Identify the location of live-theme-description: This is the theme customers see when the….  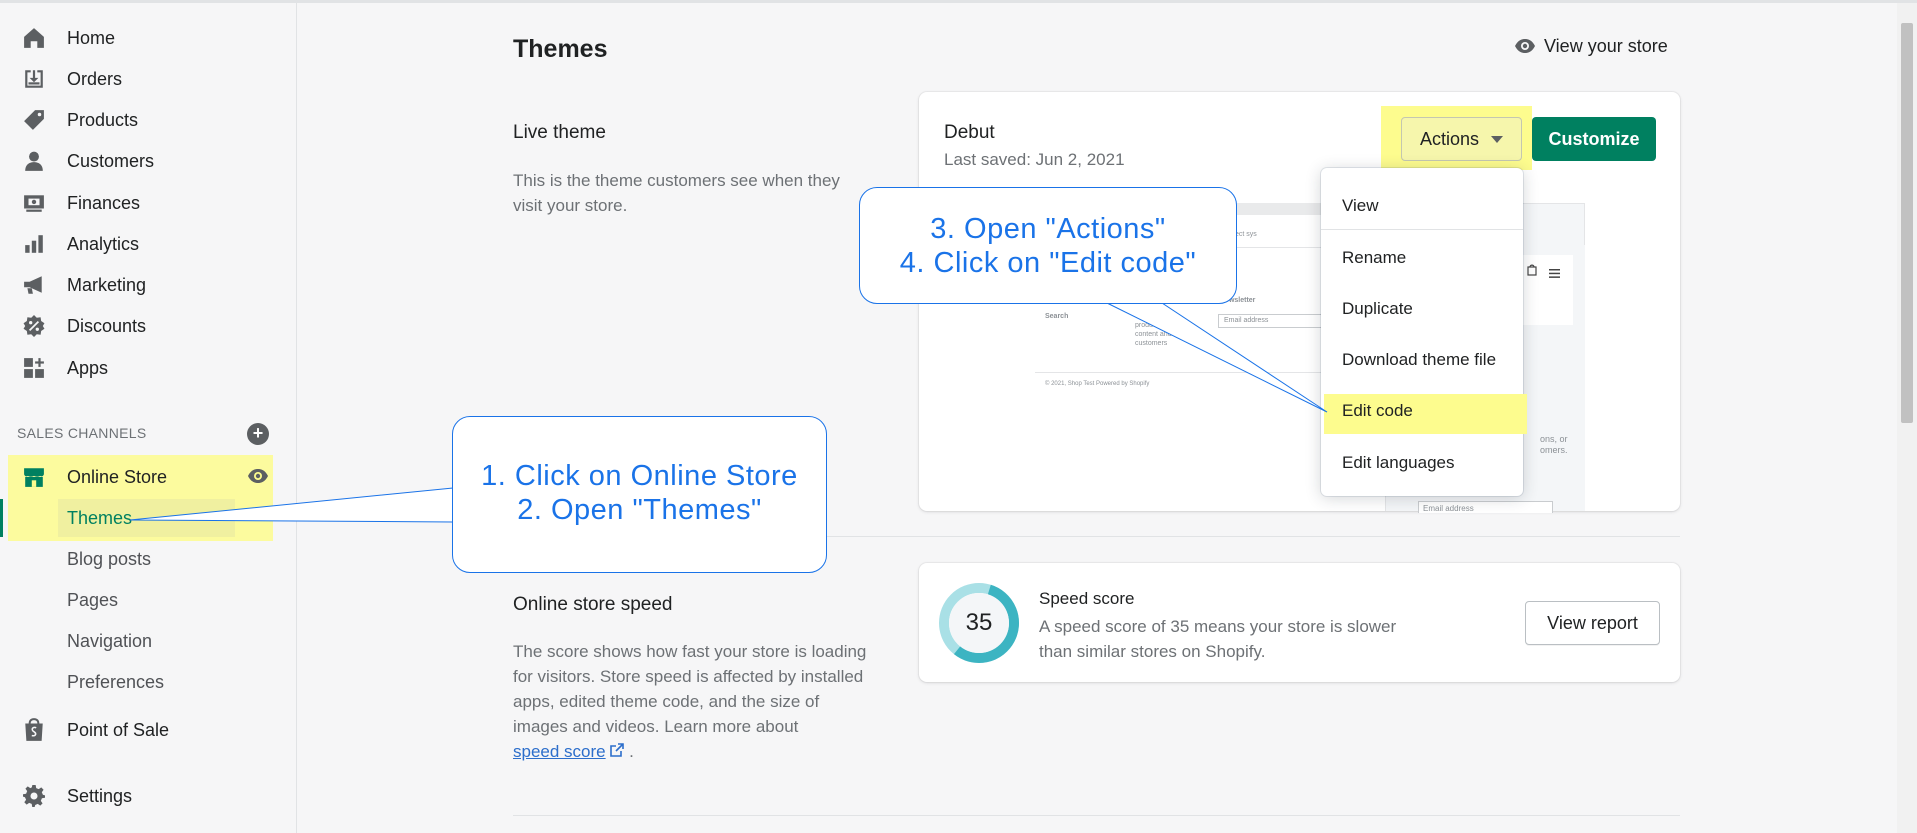
(676, 193).